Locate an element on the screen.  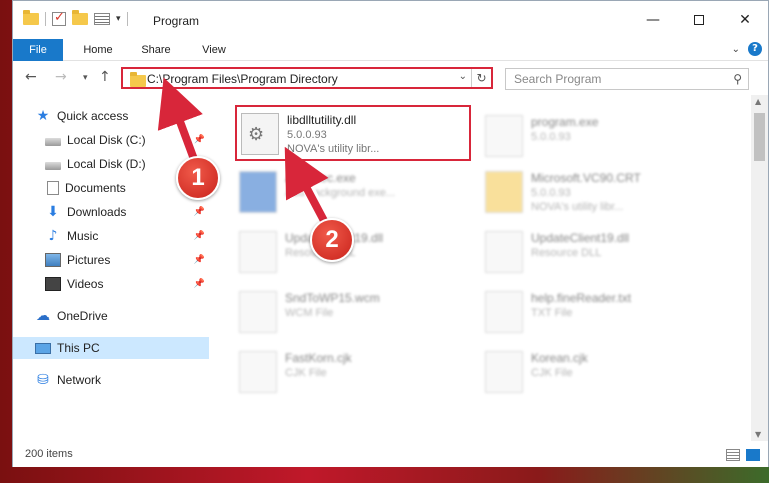
sidebar-item-videos: Videos 📌 is located at coordinates (111, 284).